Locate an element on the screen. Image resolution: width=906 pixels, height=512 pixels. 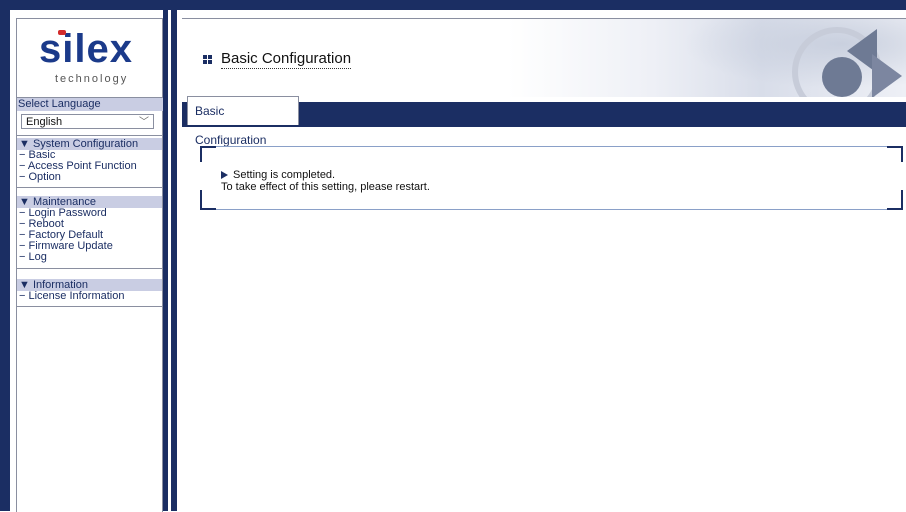
menu-item-license-information: − License Information is located at coordinates (71, 296).